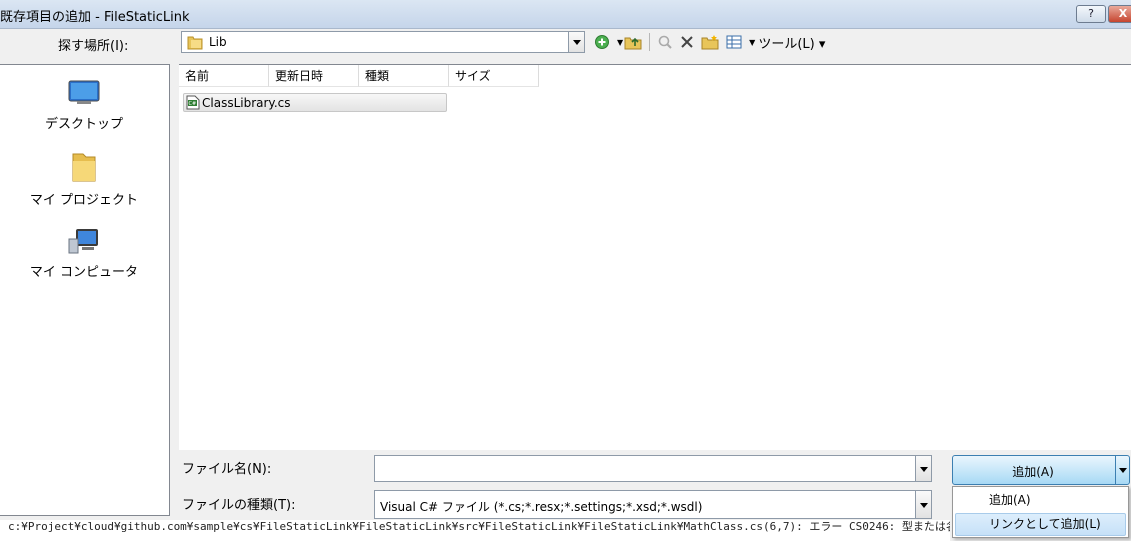 This screenshot has width=1131, height=541. Describe the element at coordinates (83, 124) in the screenshot. I see `place-label: デスクトップ` at that location.